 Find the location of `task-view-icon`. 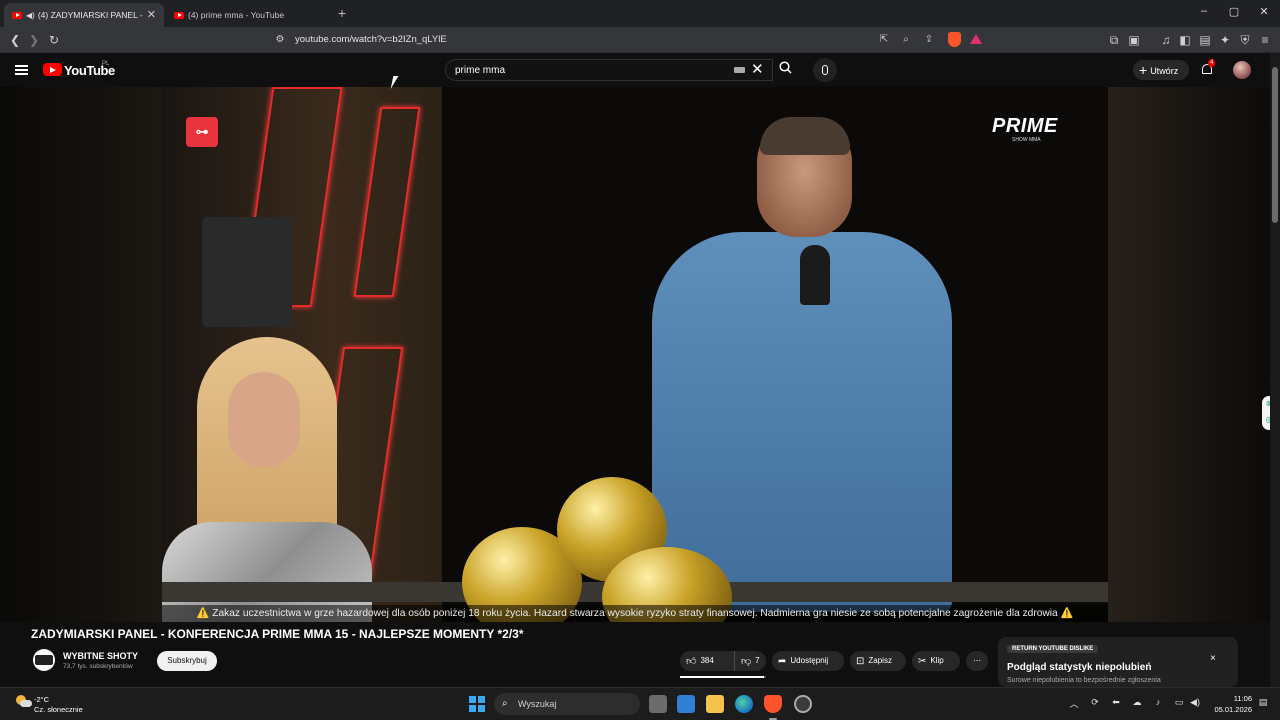

task-view-icon is located at coordinates (658, 704).